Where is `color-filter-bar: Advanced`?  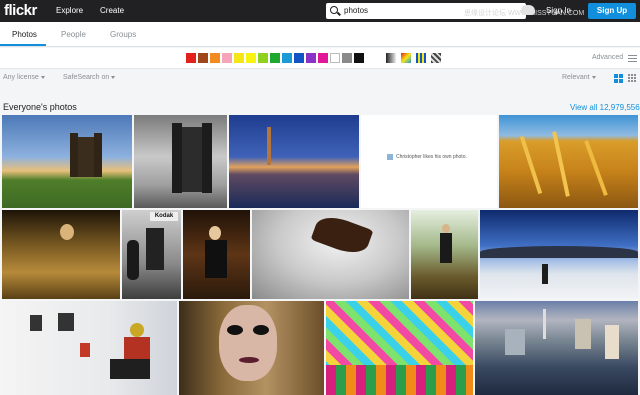
color-filter-bar: Advanced is located at coordinates (320, 58).